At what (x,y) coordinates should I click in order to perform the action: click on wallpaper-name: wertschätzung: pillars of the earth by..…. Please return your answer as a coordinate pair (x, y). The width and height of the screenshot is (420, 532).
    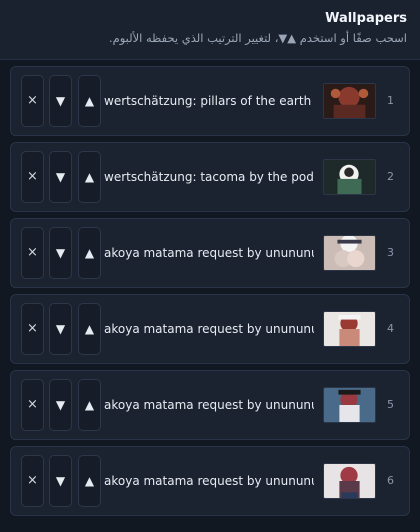
    Looking at the image, I should click on (209, 101).